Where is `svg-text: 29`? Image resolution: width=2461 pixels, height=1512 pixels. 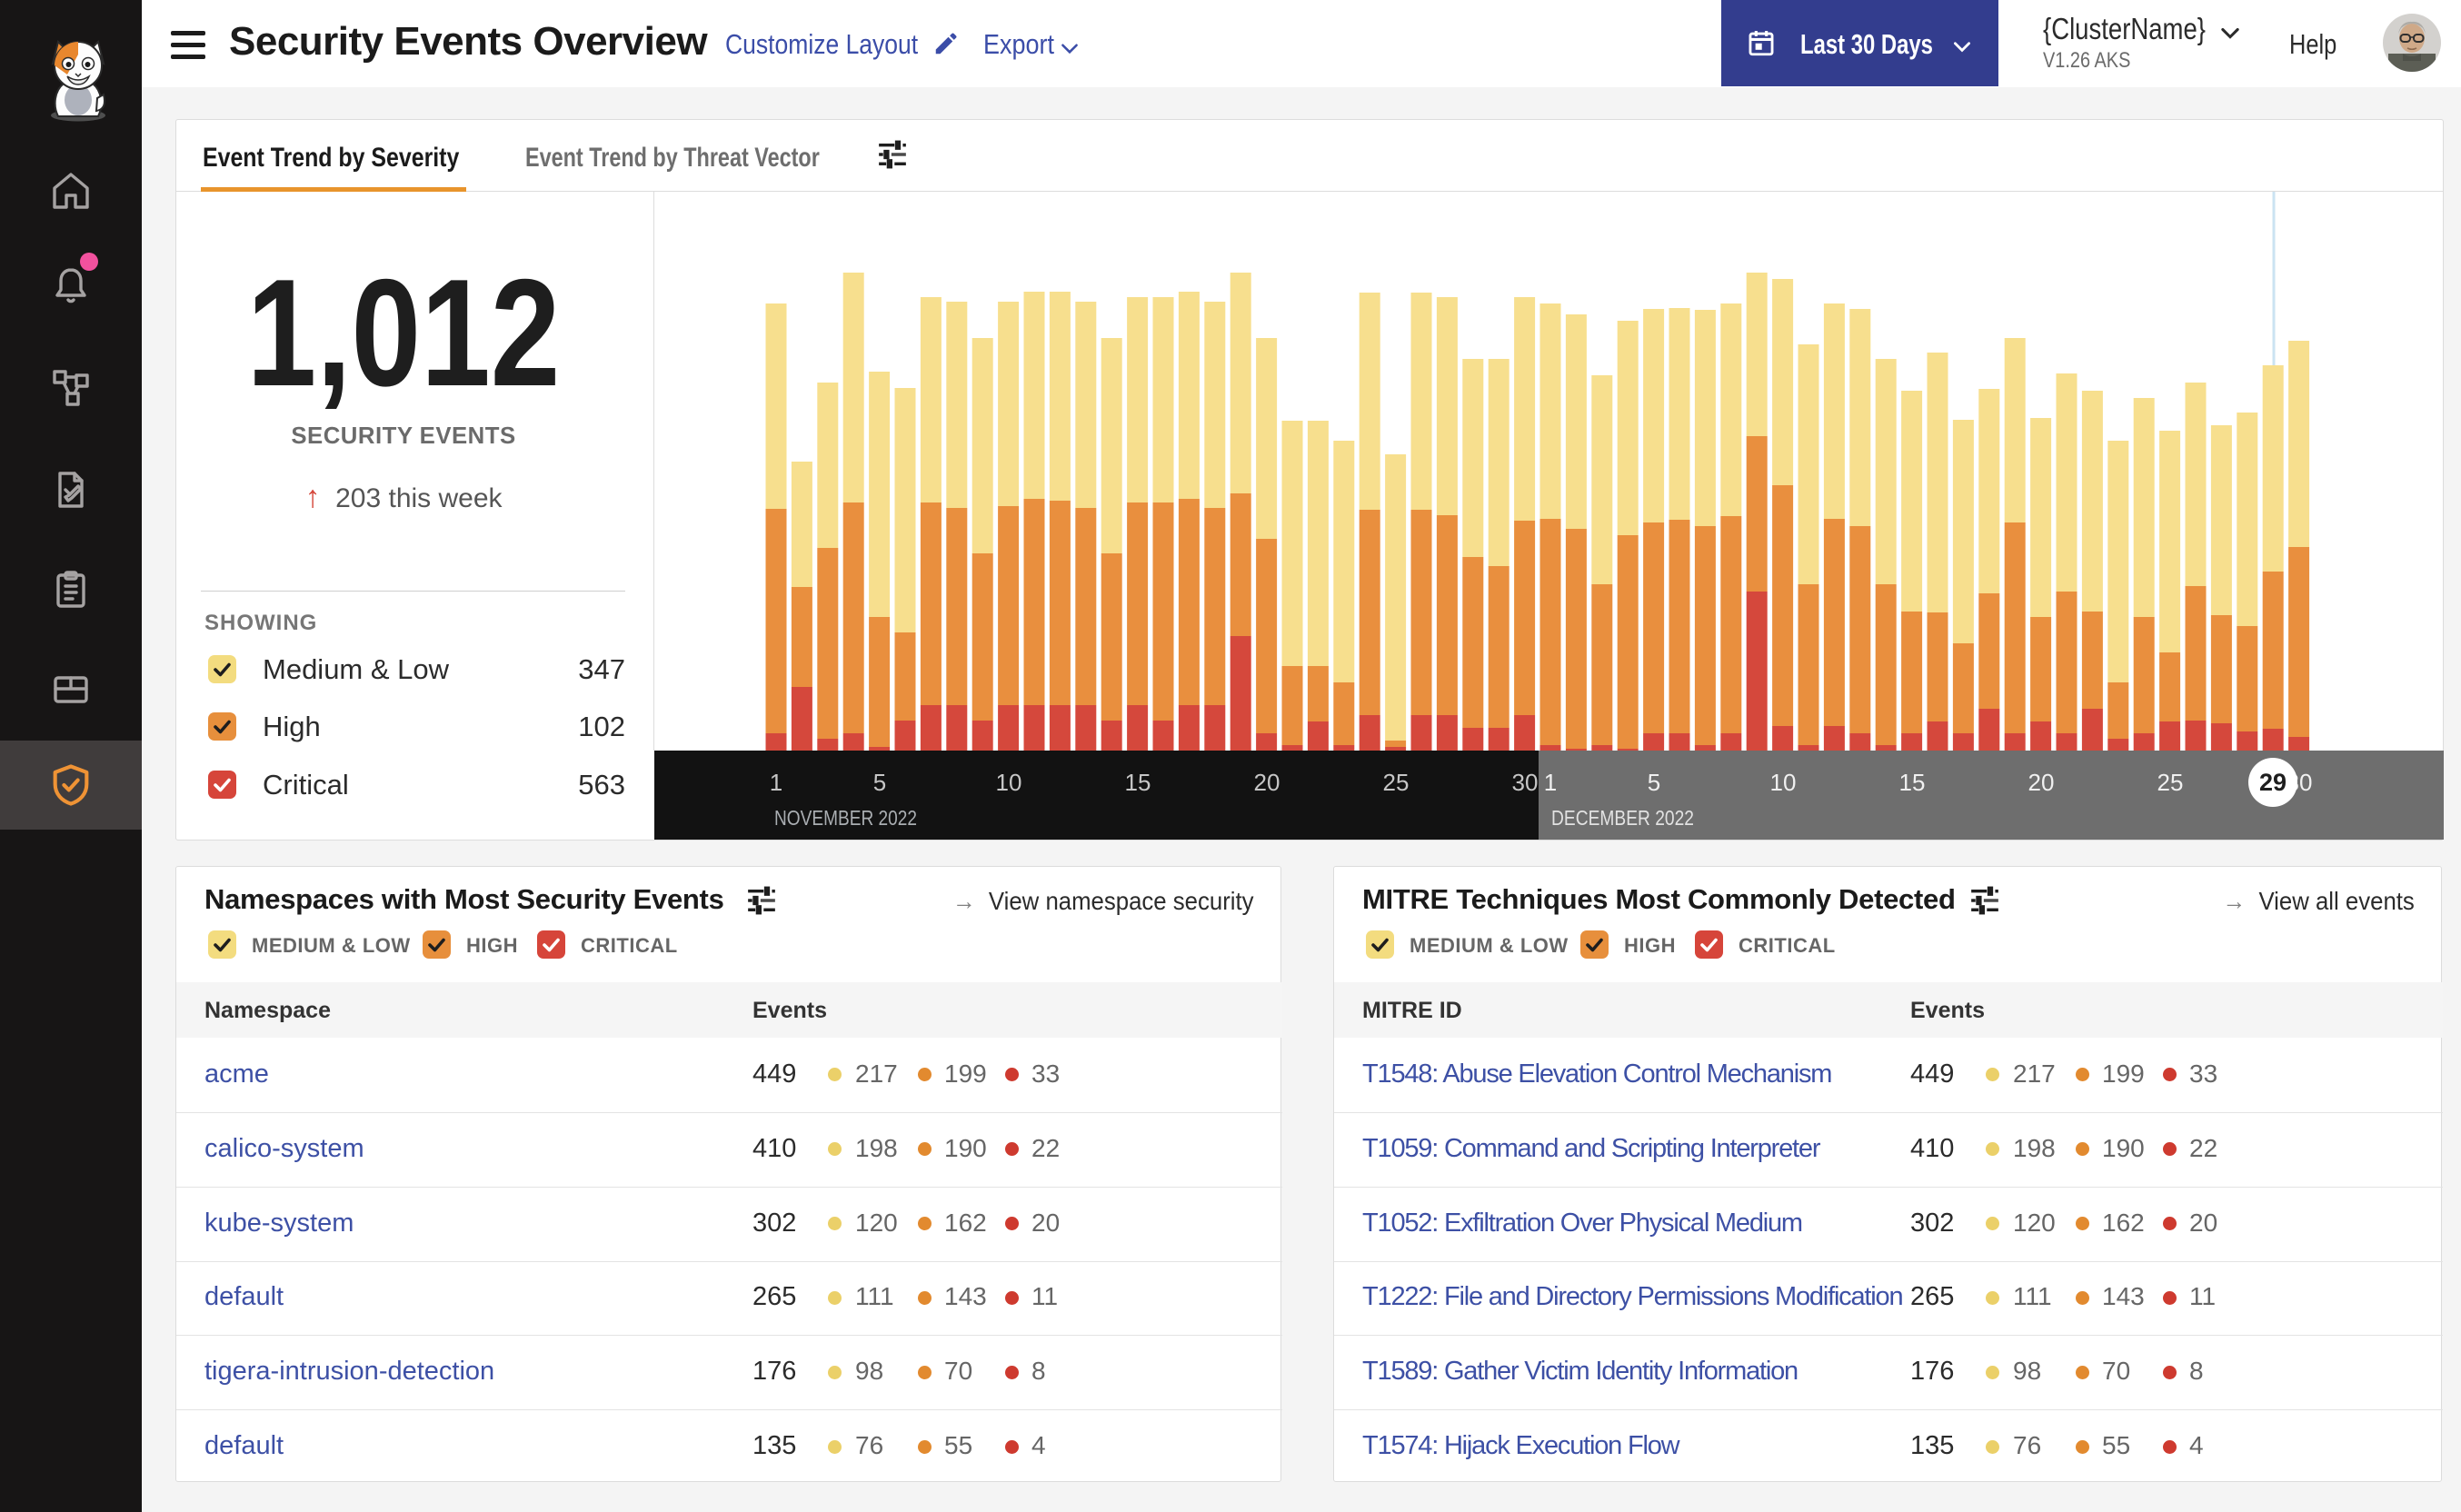
svg-text: 29 is located at coordinates (2273, 782).